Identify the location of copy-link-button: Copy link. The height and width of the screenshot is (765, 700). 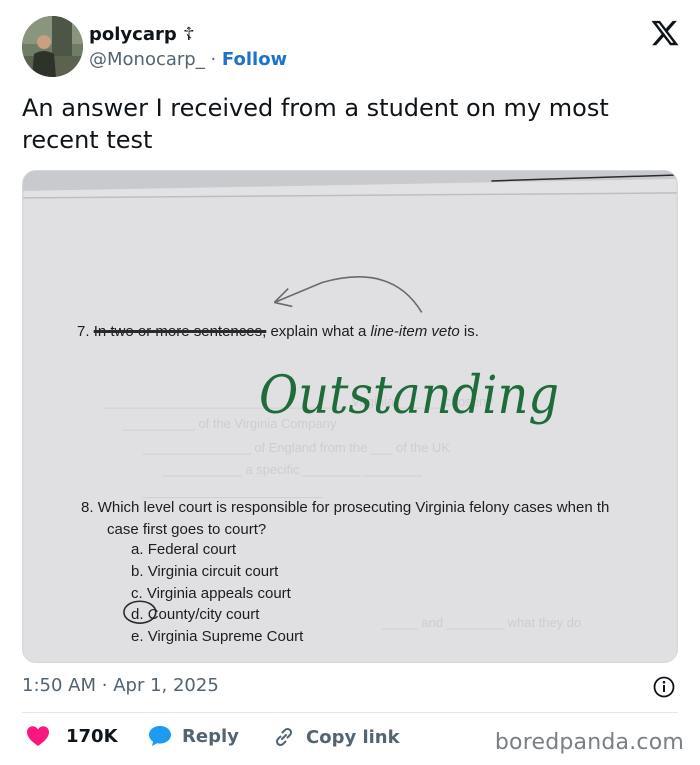
(336, 737).